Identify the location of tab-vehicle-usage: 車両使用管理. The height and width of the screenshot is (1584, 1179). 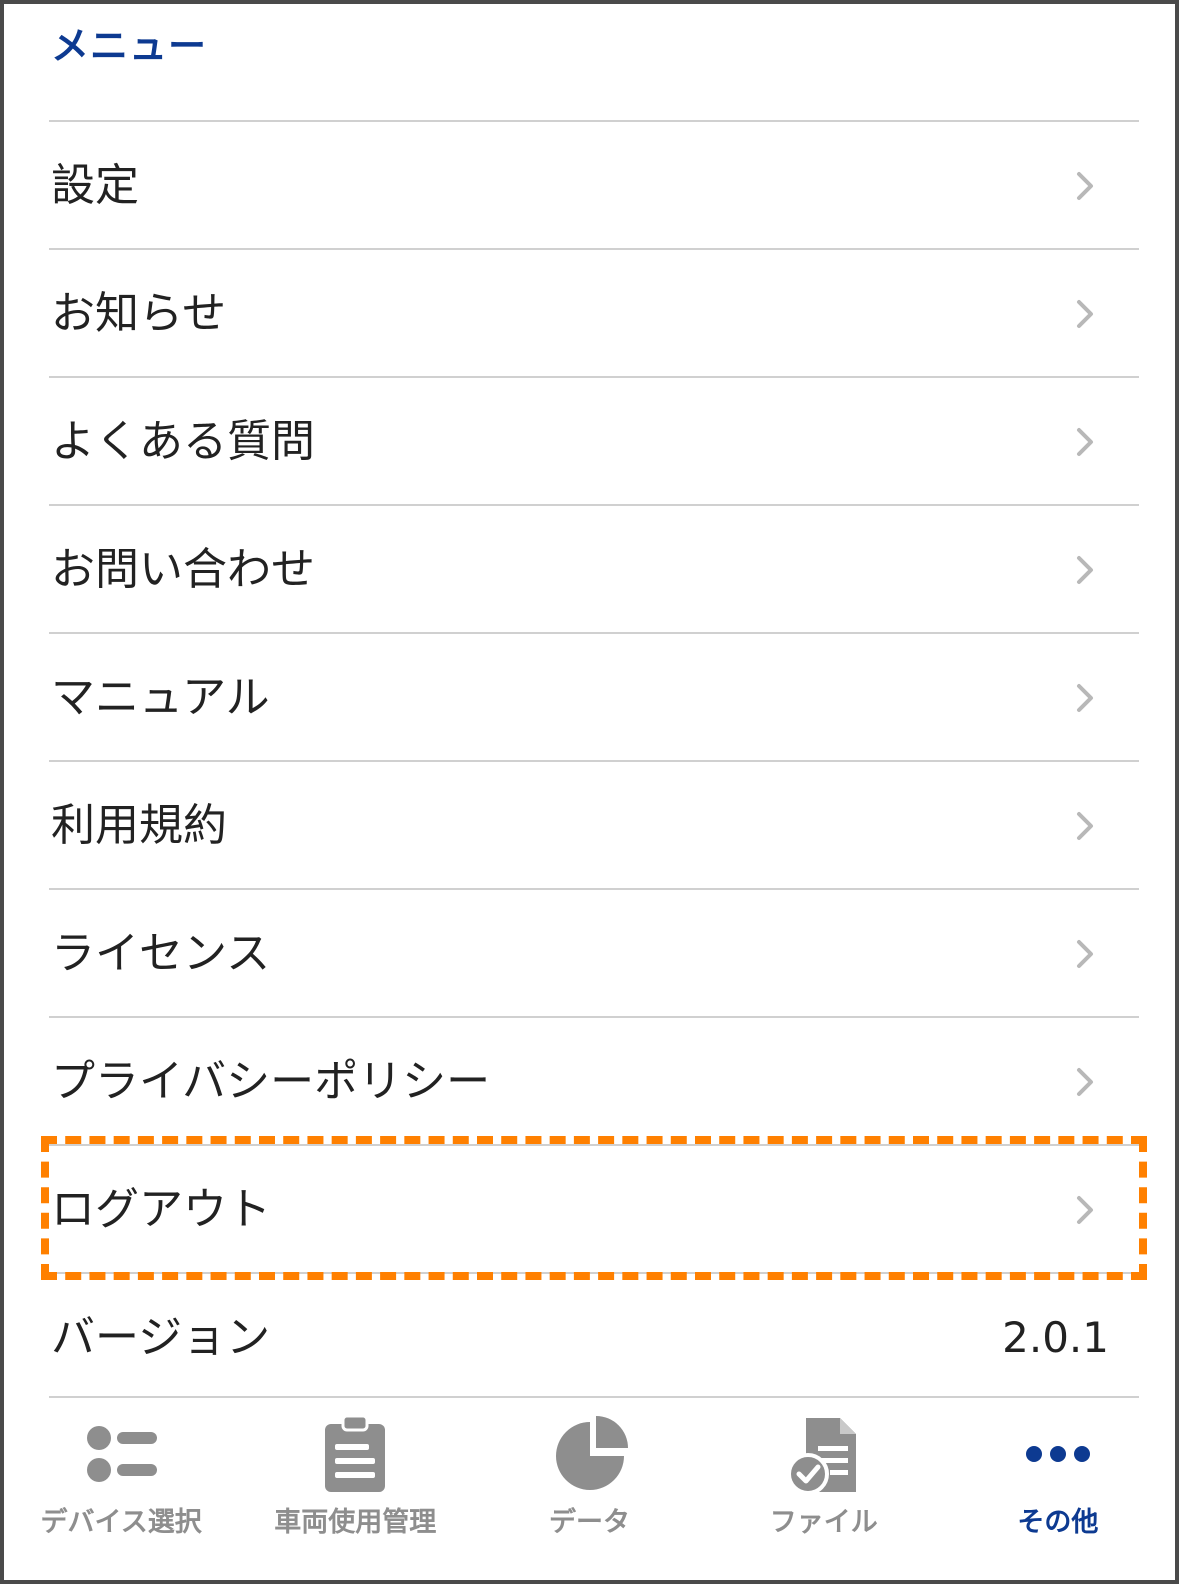
(355, 1489).